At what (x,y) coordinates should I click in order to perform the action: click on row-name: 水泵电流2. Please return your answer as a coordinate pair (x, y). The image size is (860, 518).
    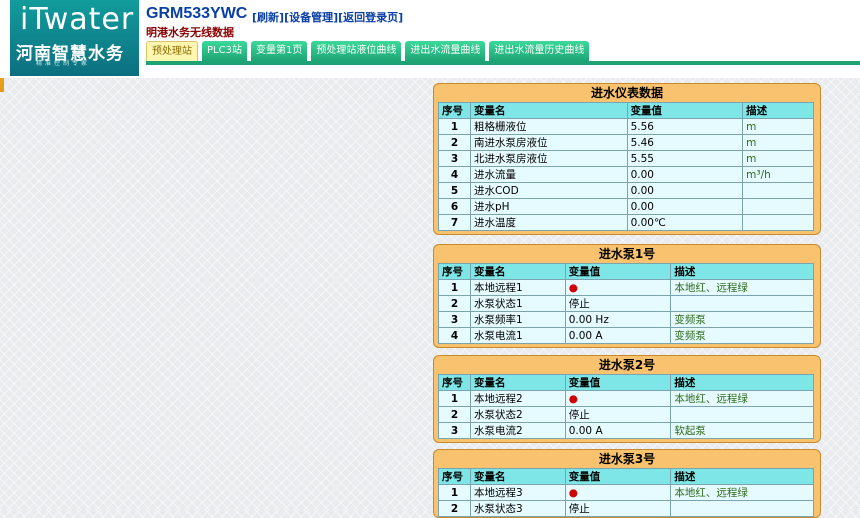
    Looking at the image, I should click on (517, 430).